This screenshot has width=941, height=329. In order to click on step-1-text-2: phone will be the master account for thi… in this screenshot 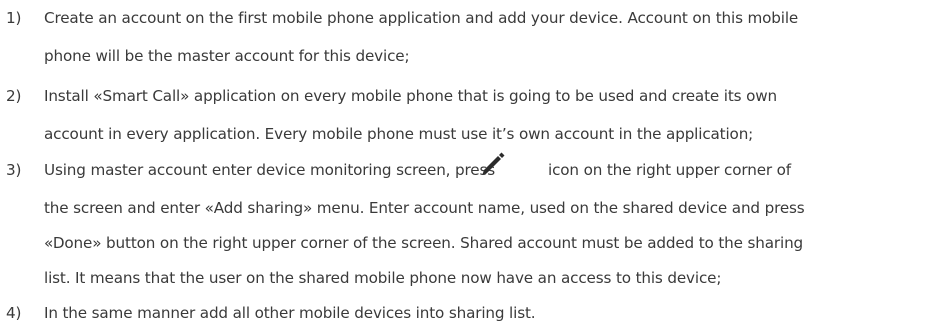, I will do `click(227, 56)`.